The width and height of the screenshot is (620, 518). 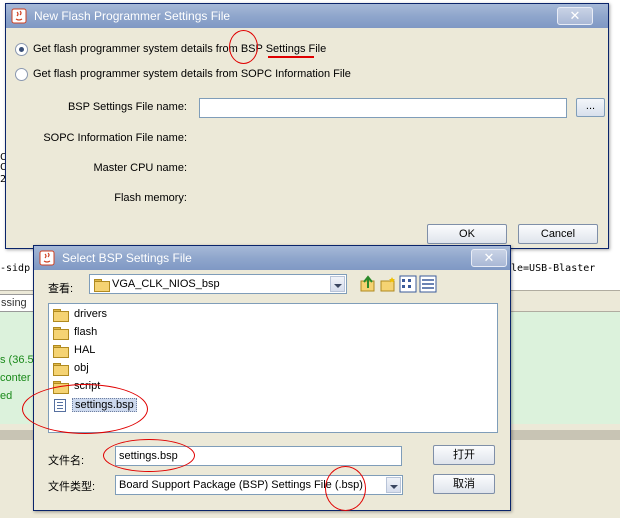 I want to click on annotation-underline, so click(x=291, y=57).